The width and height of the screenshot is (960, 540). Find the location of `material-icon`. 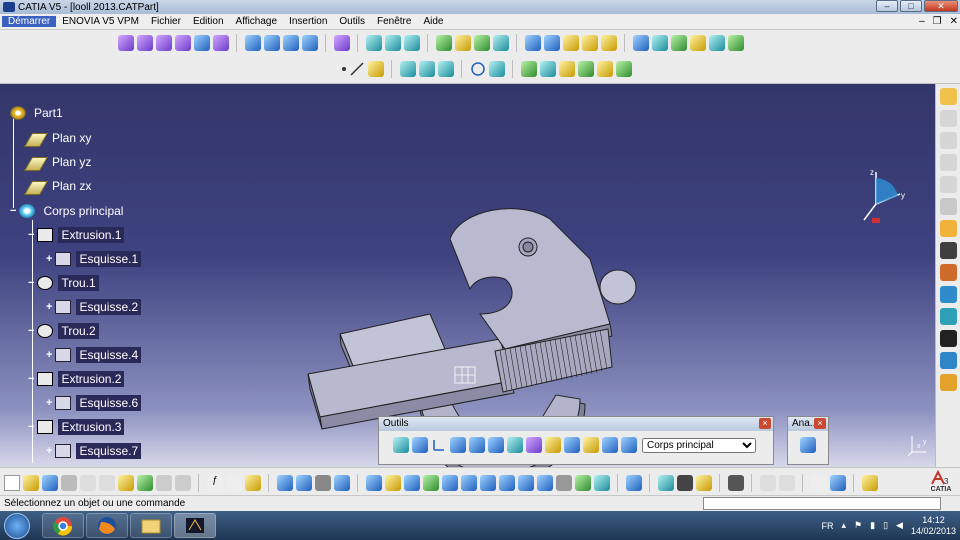

material-icon is located at coordinates (685, 483).